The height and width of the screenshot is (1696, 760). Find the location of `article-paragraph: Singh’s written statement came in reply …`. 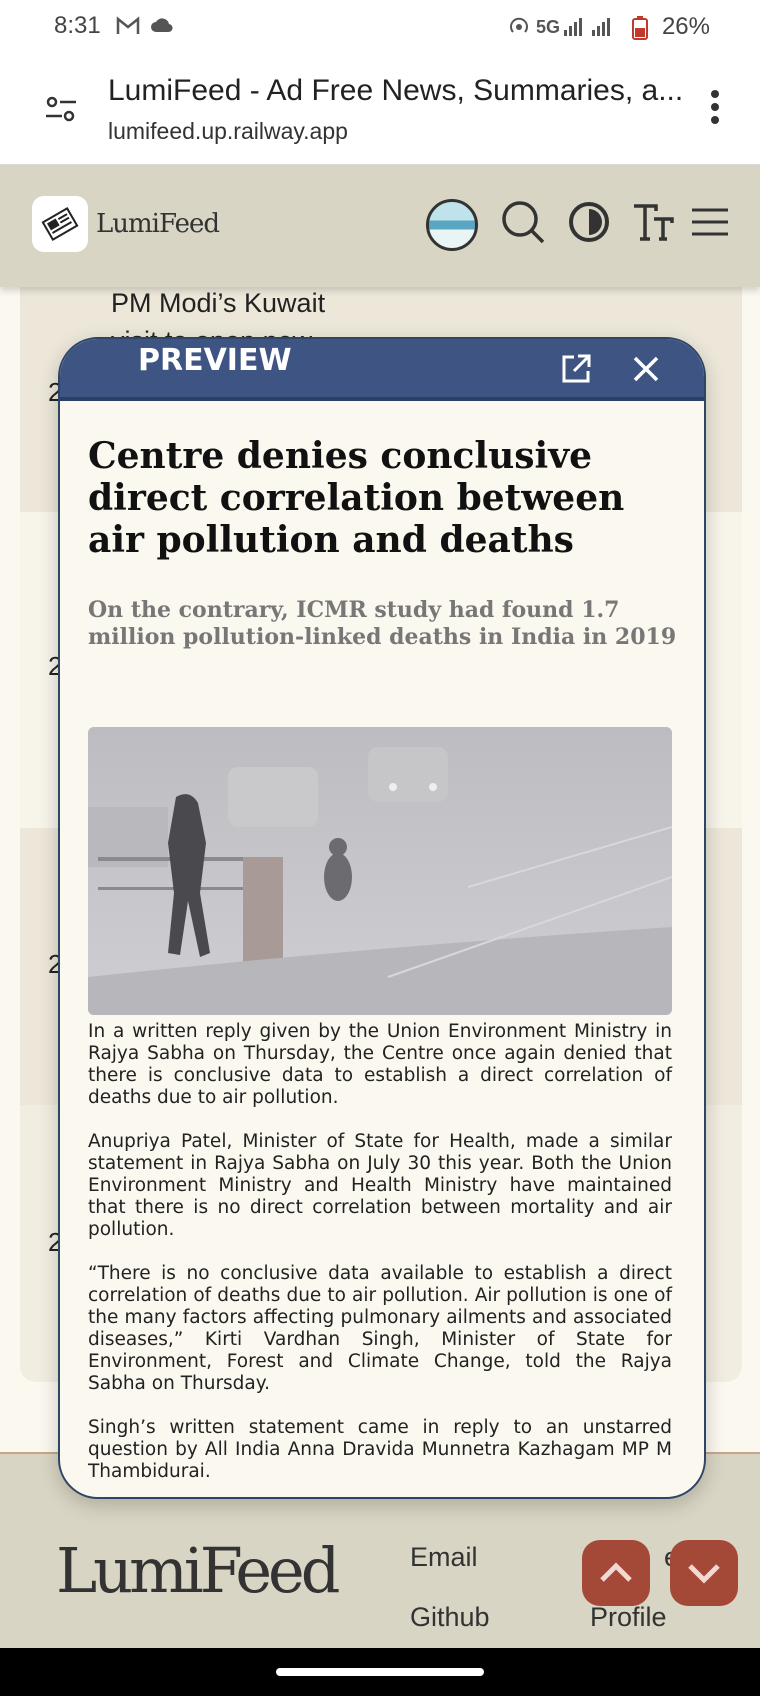

article-paragraph: Singh’s written statement came in reply … is located at coordinates (380, 1449).